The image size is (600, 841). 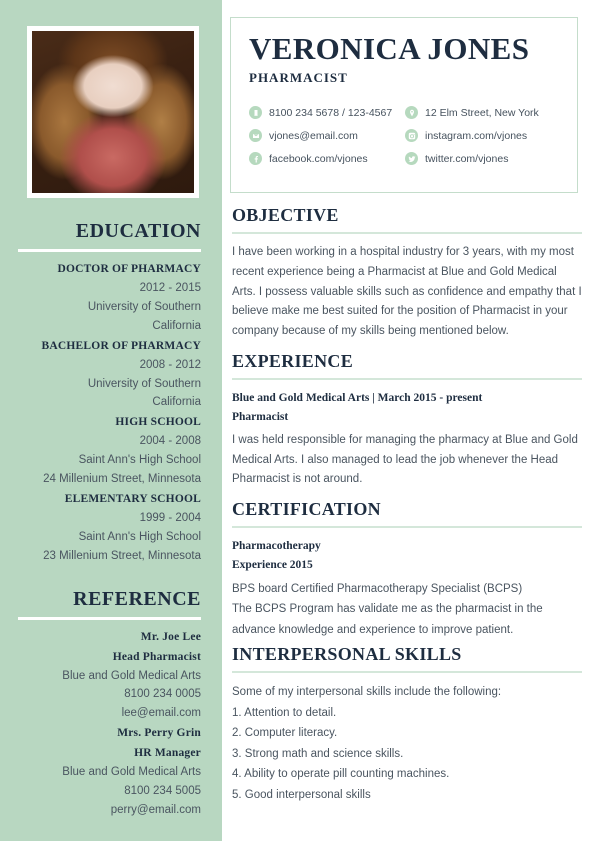 What do you see at coordinates (255, 113) in the screenshot?
I see `phone-icon` at bounding box center [255, 113].